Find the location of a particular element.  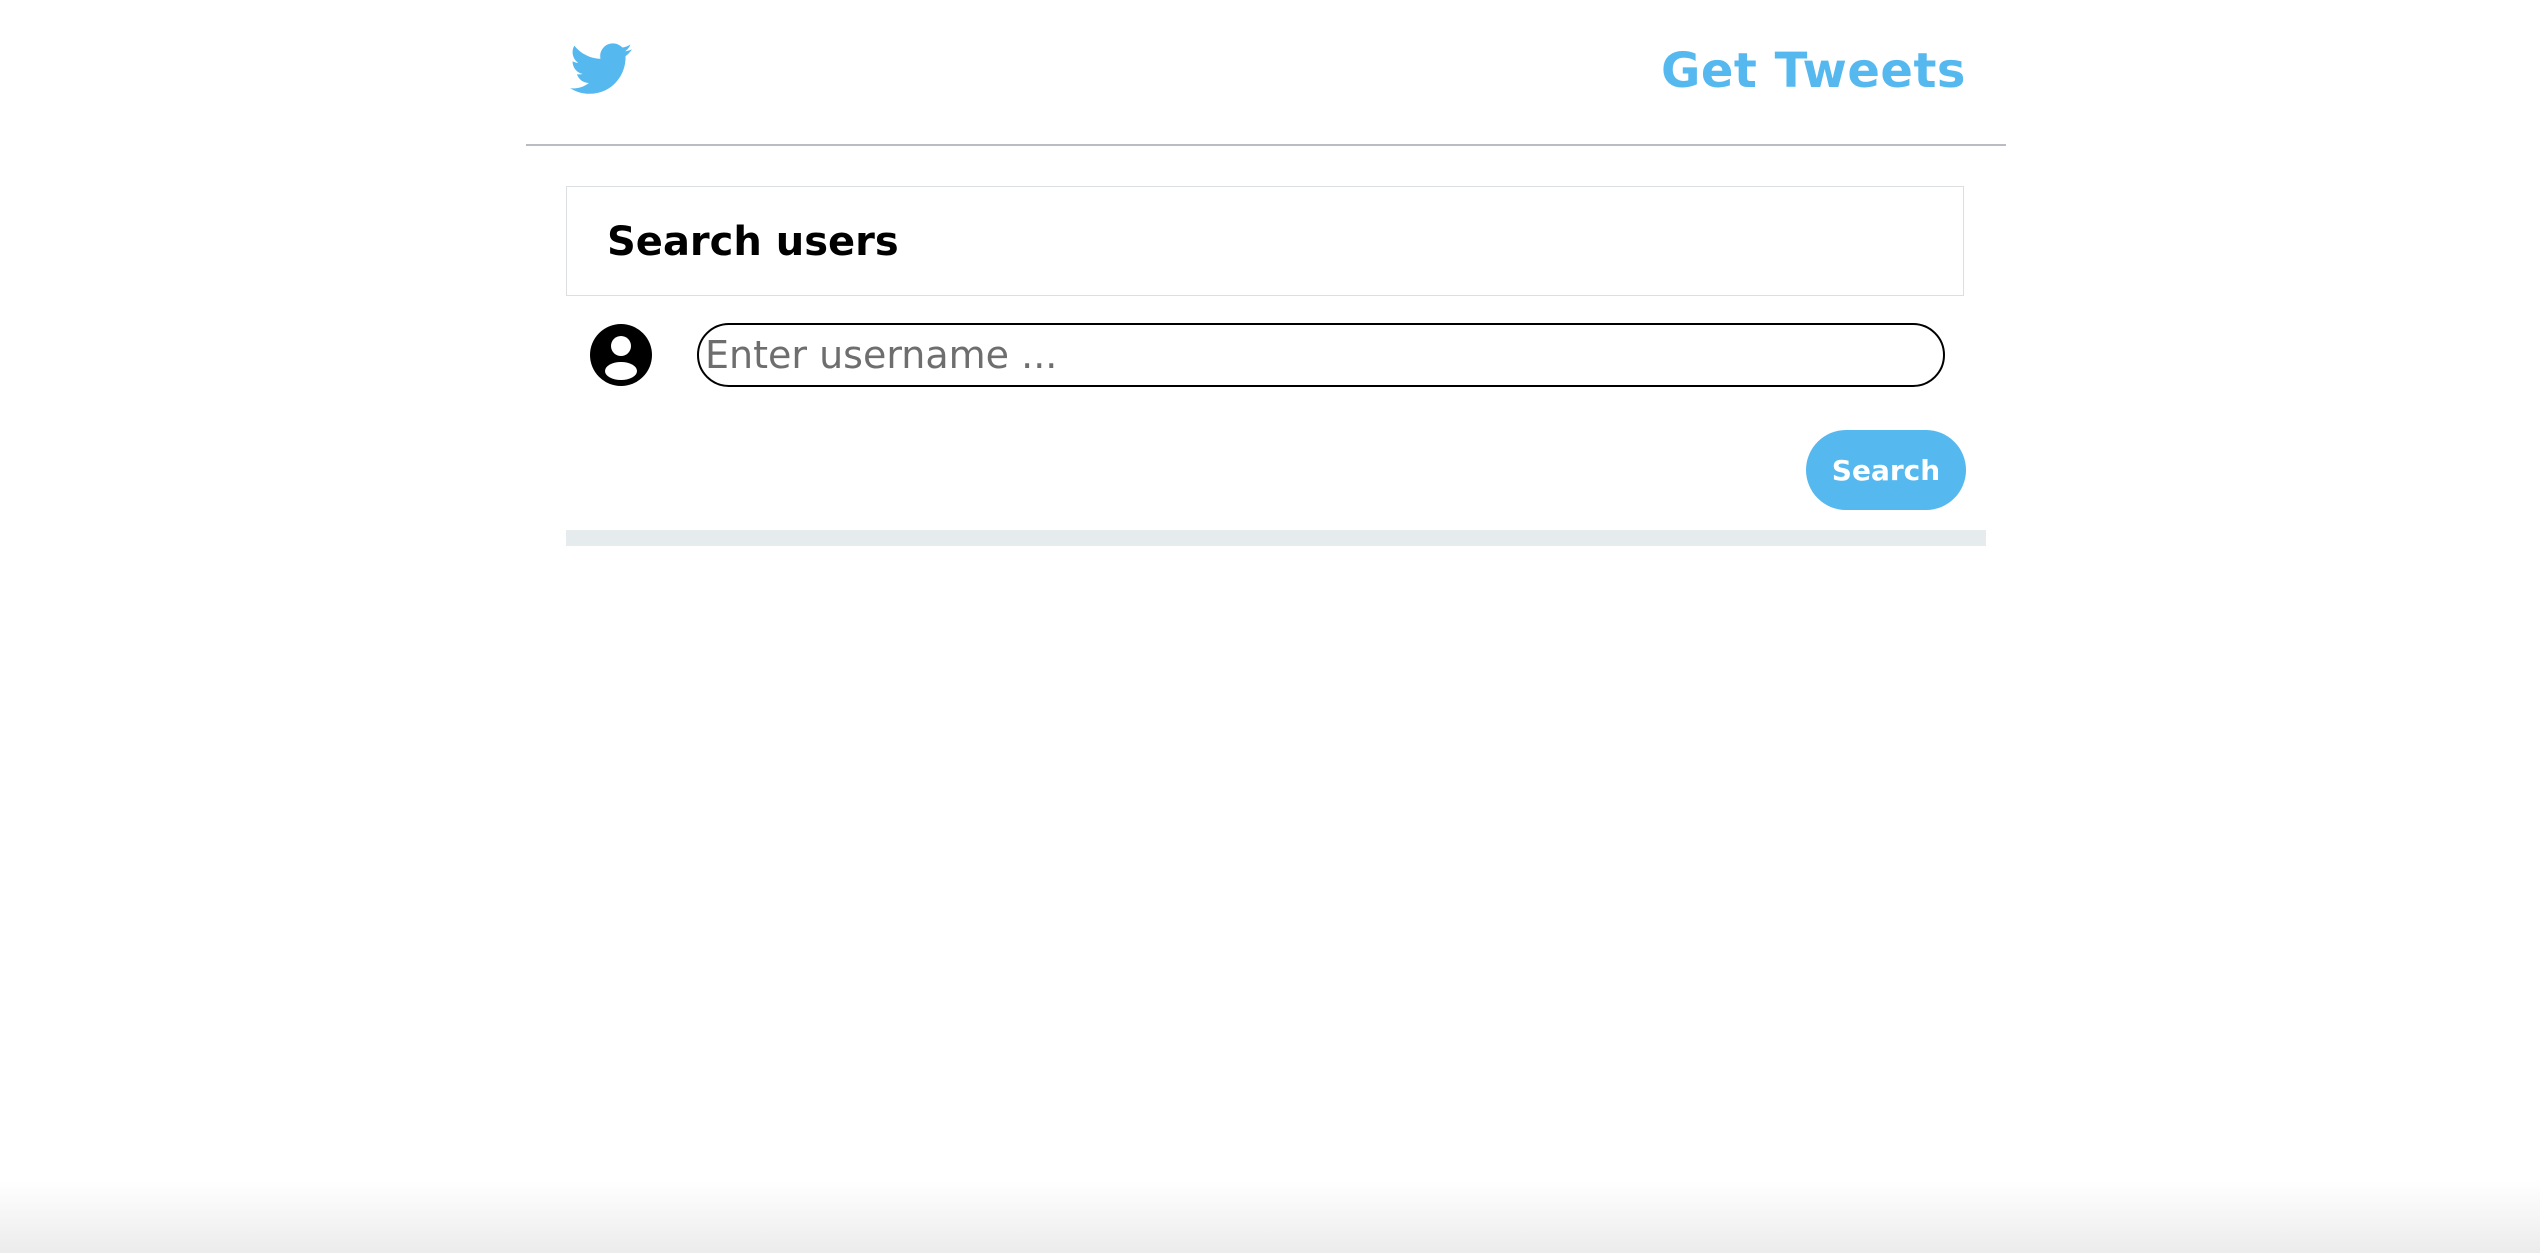

twitter-bird-icon is located at coordinates (601, 69).